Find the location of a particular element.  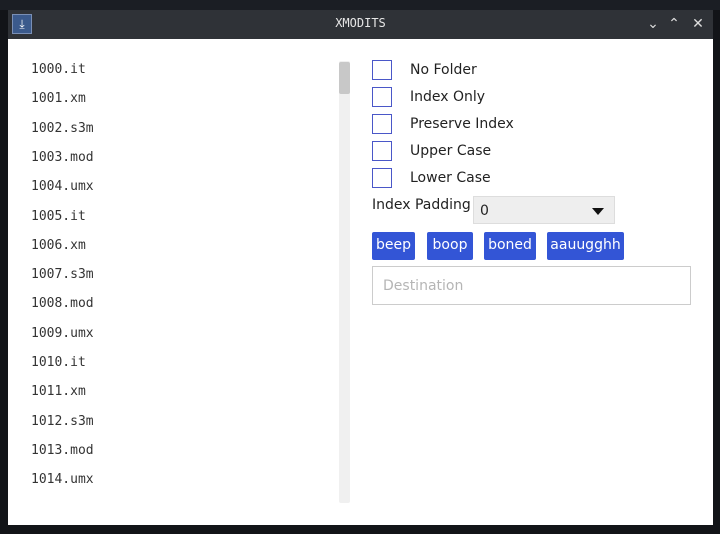

destination-input is located at coordinates (531, 285).